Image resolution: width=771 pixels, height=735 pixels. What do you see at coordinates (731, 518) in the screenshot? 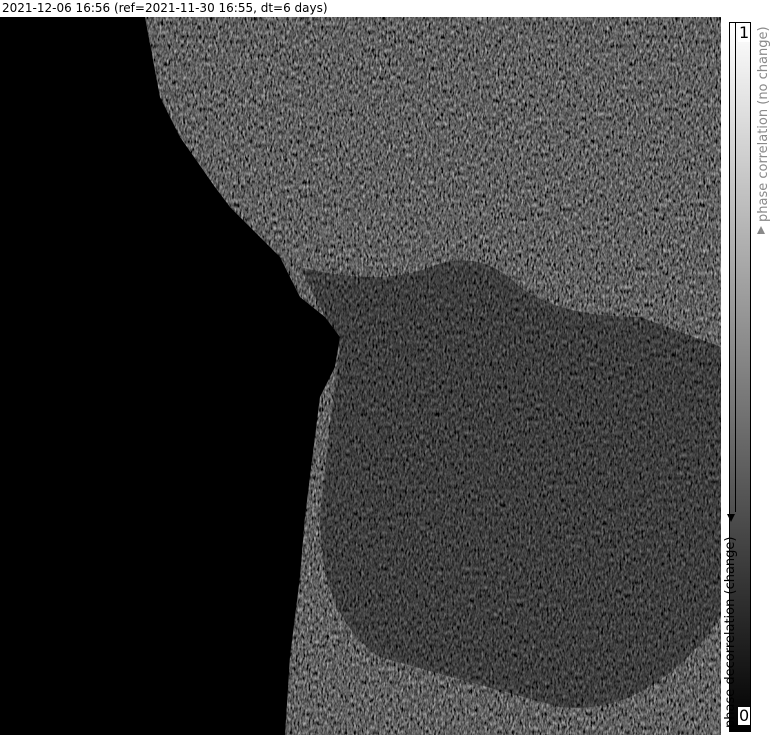
I see `arrow-down-icon` at bounding box center [731, 518].